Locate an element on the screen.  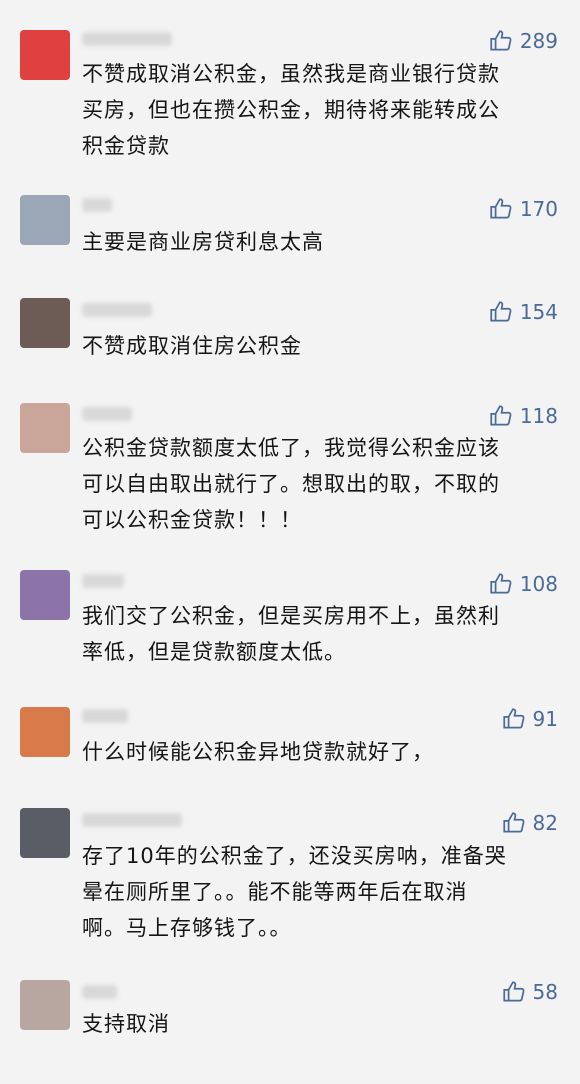
like-button: 170 is located at coordinates (523, 209).